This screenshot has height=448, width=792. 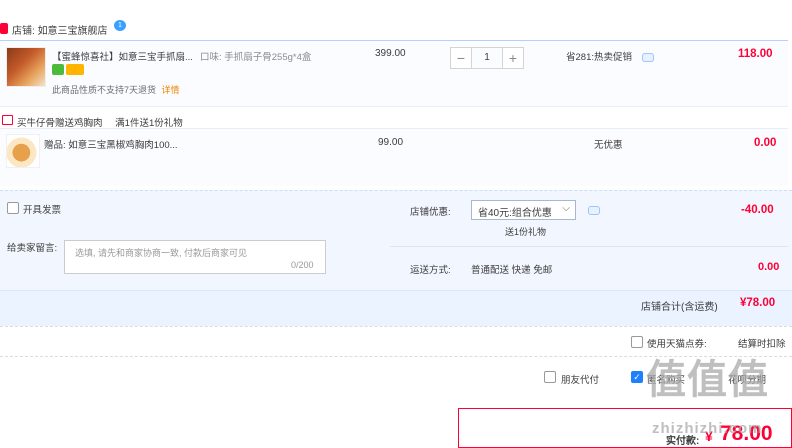 I want to click on quantity-plus-button: +, so click(x=513, y=58).